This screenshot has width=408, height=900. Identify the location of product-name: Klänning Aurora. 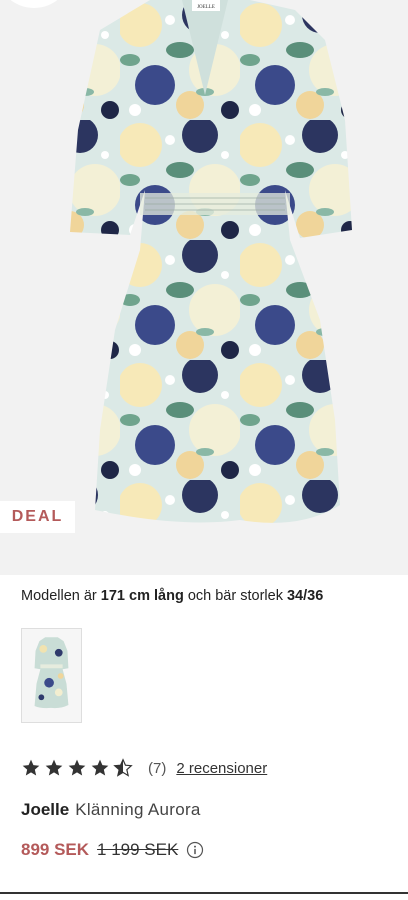
(138, 809).